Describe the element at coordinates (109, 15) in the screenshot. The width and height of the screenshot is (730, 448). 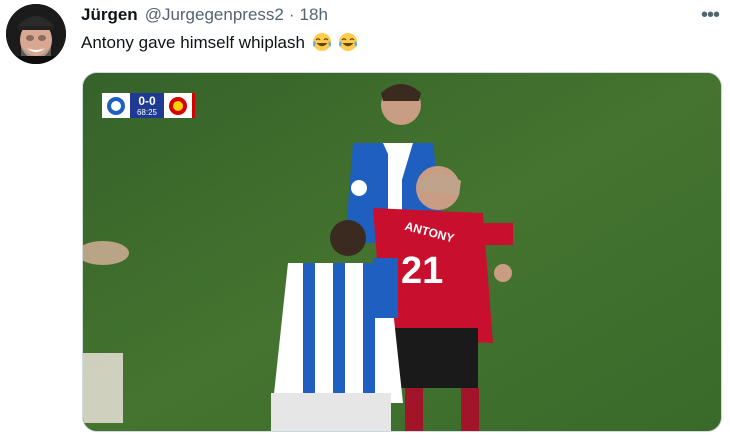
I see `author-name: Jürgen` at that location.